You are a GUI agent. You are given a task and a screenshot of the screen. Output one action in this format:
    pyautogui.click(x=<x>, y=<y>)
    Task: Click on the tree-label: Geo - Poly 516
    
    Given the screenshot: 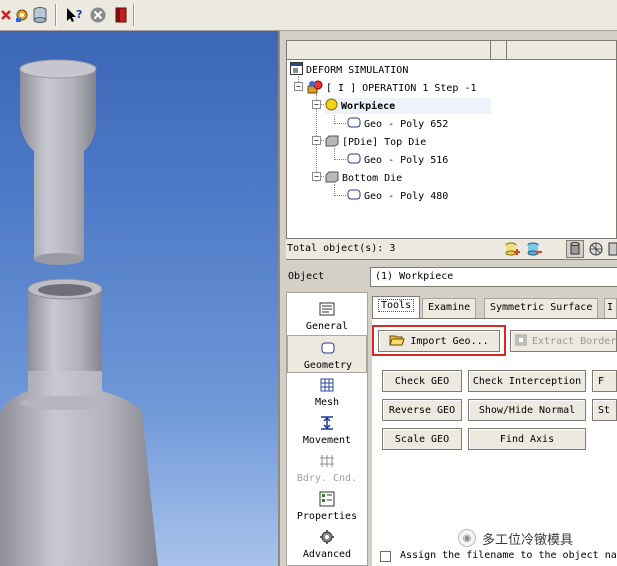 What is the action you would take?
    pyautogui.click(x=406, y=160)
    